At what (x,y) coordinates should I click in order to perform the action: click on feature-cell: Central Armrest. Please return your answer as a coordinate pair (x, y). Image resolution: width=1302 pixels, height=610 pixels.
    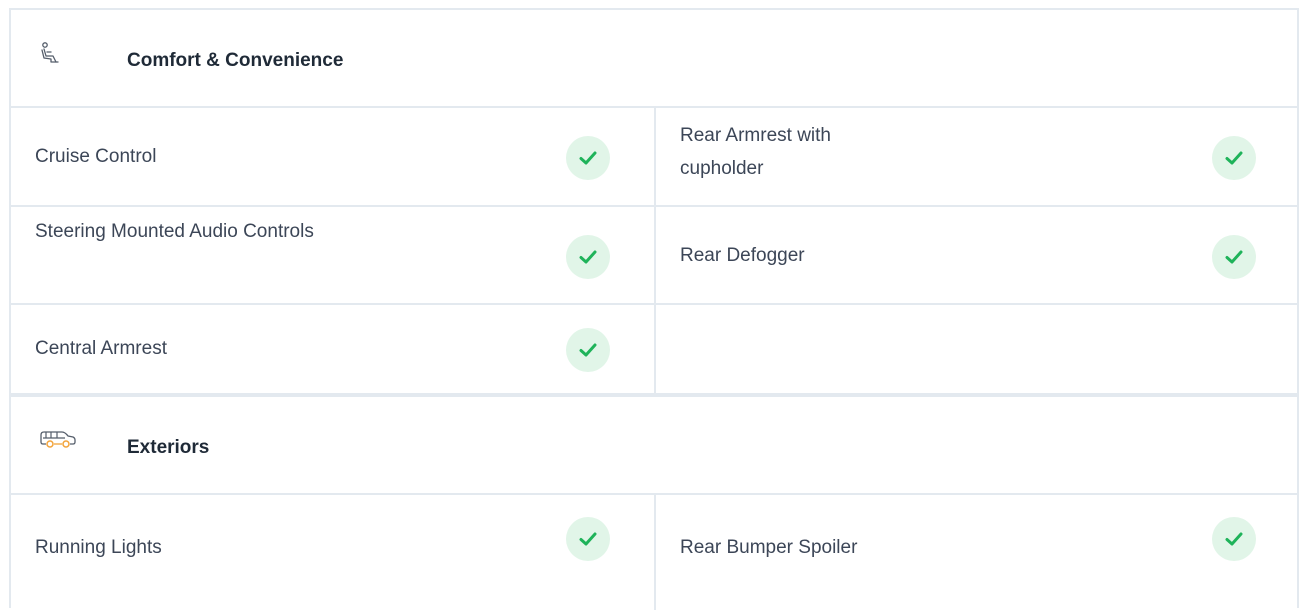
    Looking at the image, I should click on (332, 349).